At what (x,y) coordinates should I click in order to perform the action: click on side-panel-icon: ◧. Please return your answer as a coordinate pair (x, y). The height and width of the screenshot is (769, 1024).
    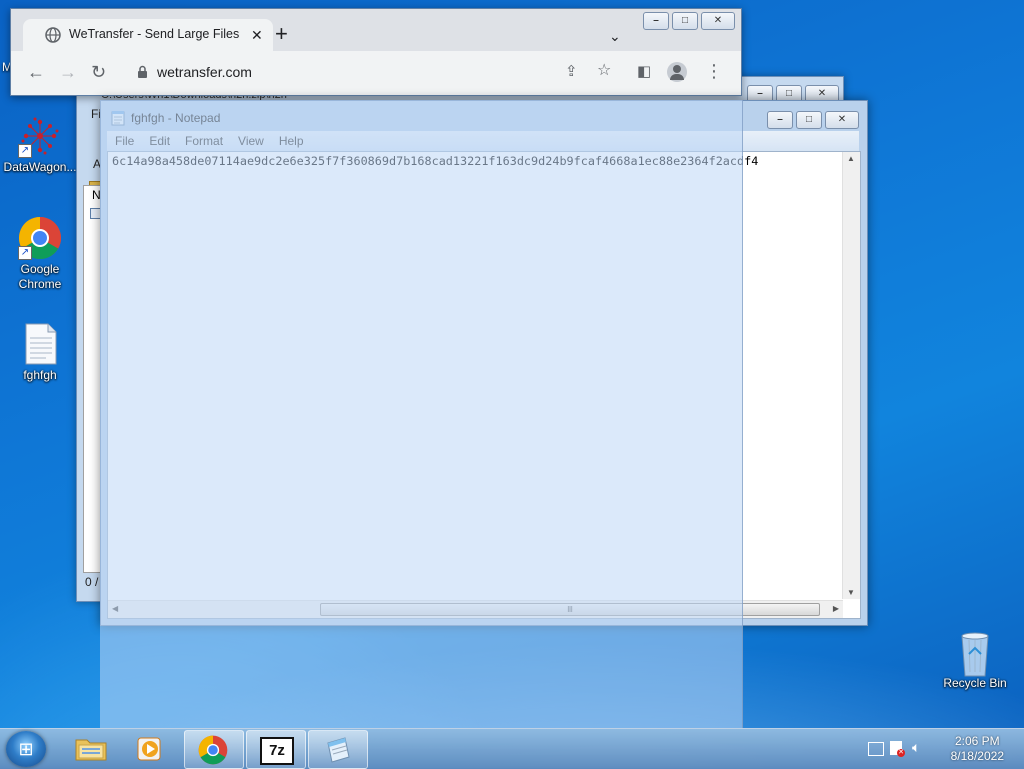
    Looking at the image, I should click on (644, 72).